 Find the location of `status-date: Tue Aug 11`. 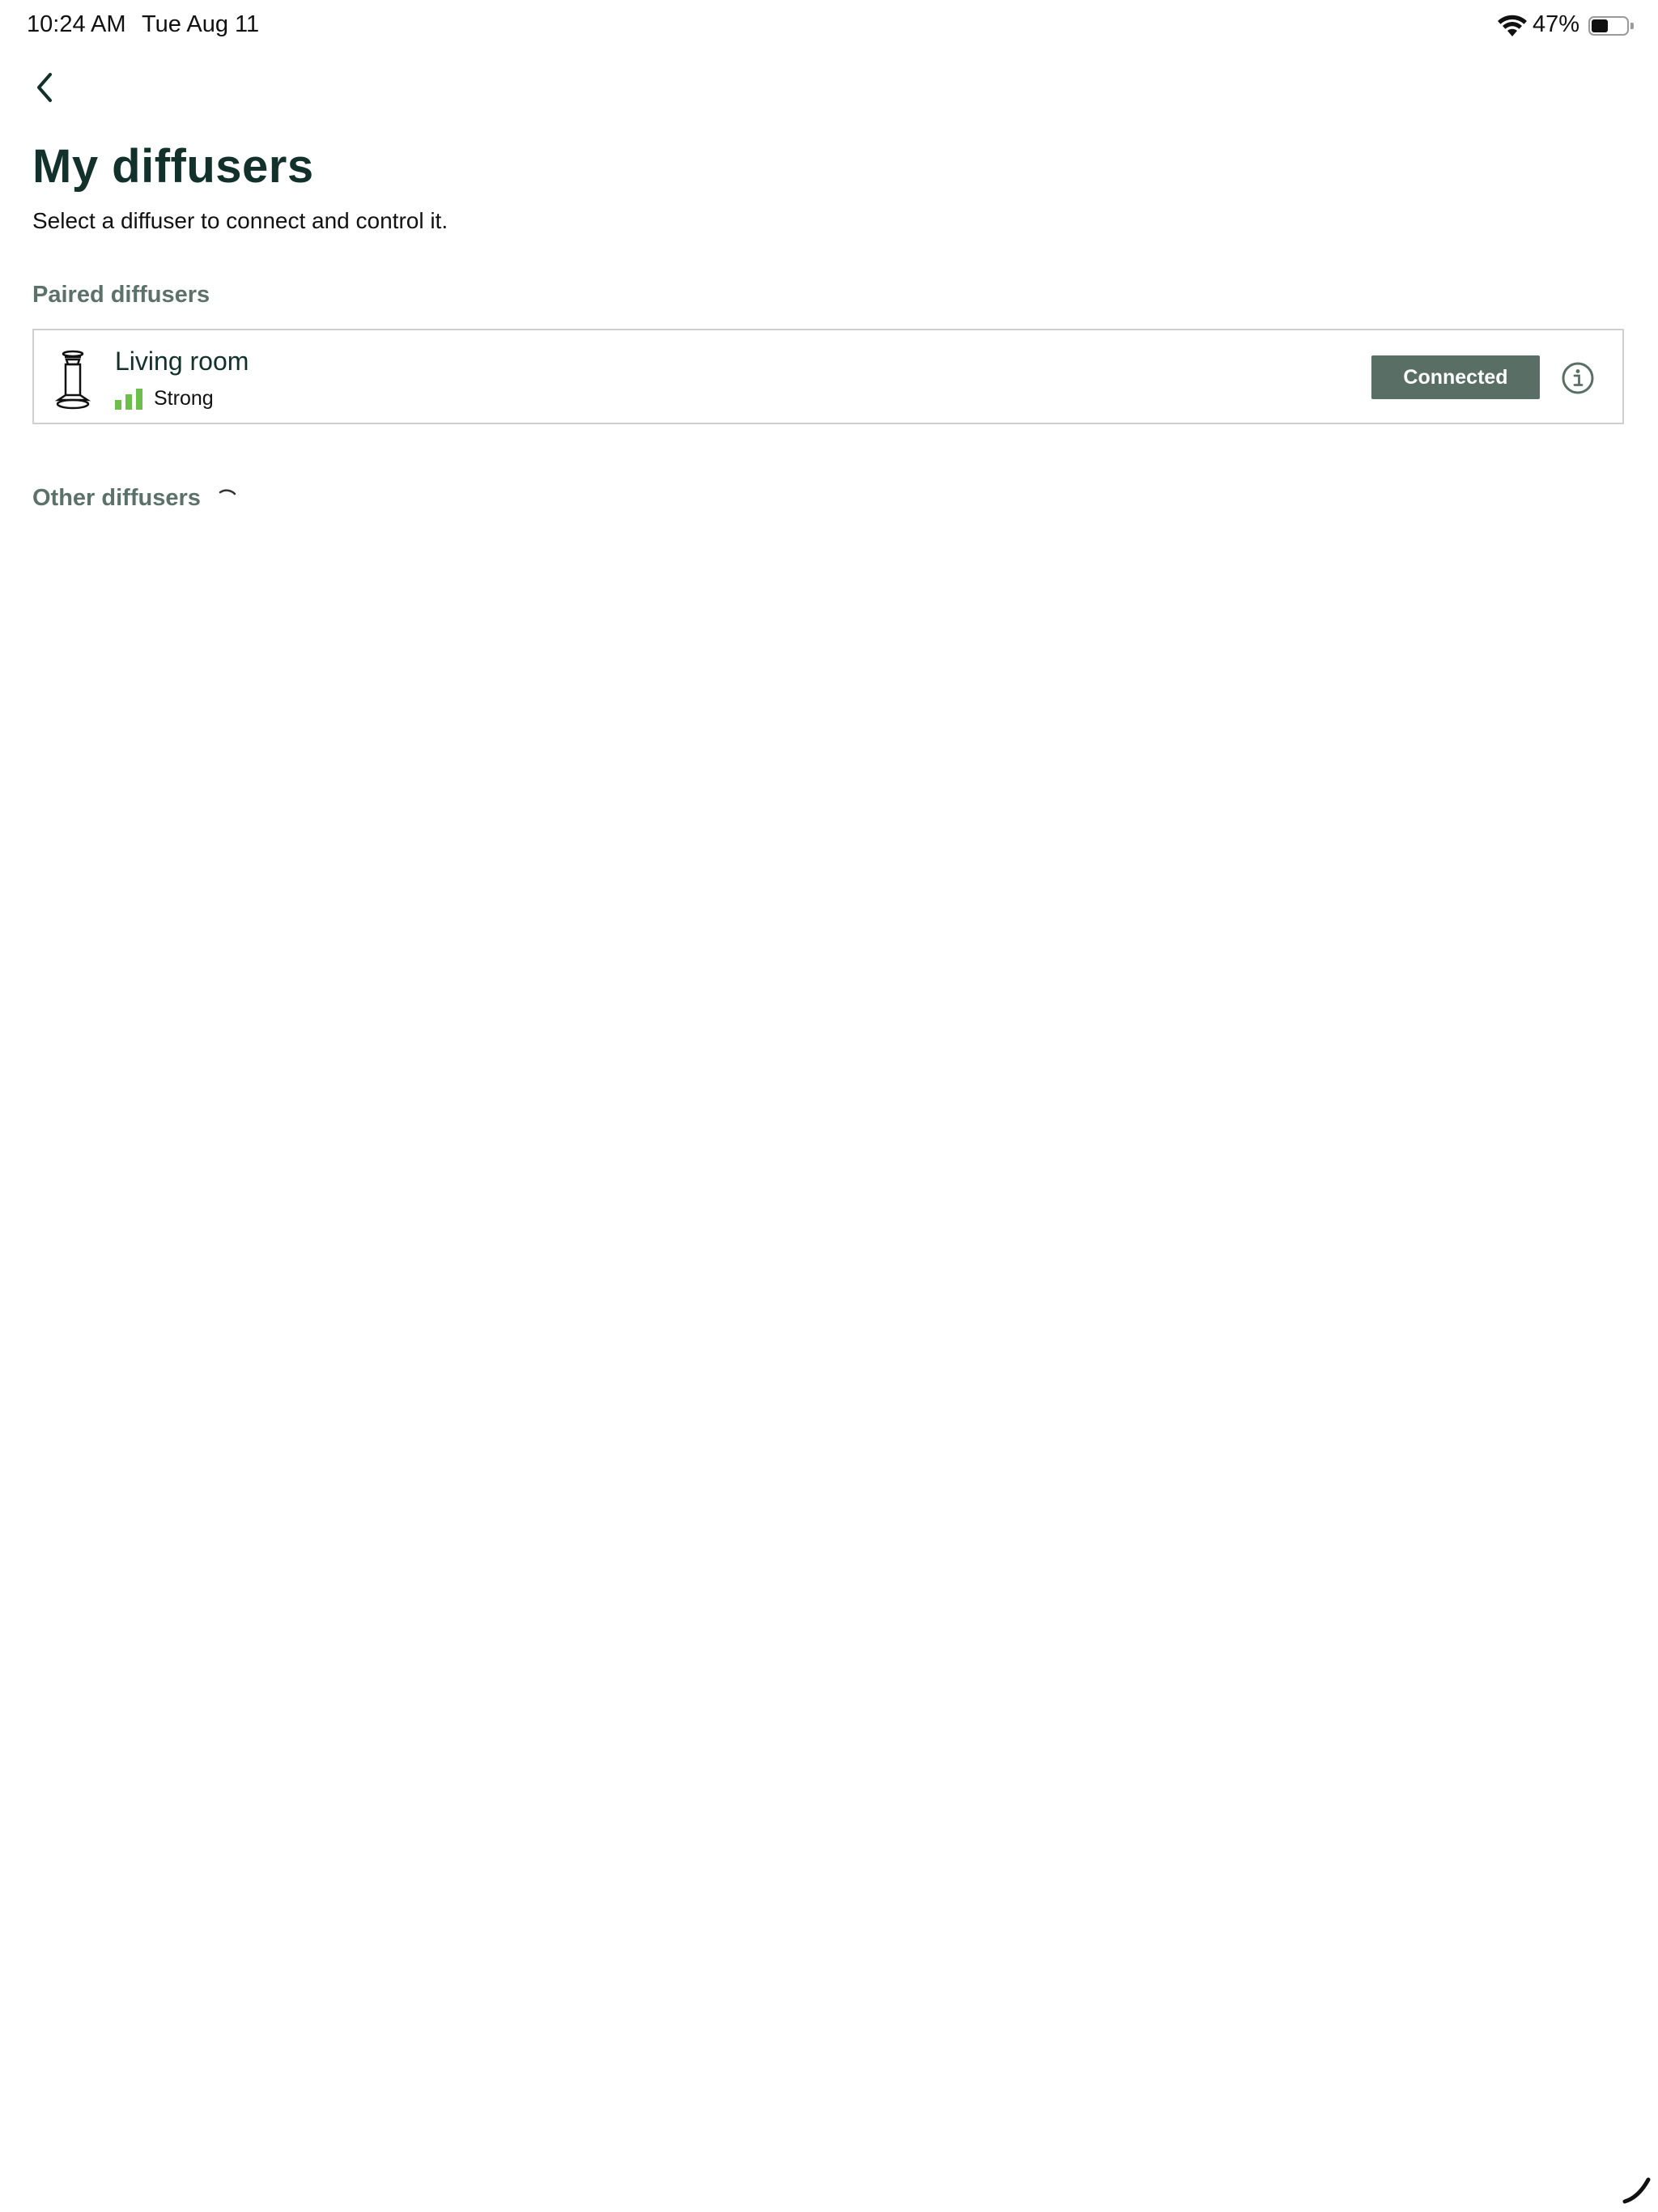

status-date: Tue Aug 11 is located at coordinates (201, 24).